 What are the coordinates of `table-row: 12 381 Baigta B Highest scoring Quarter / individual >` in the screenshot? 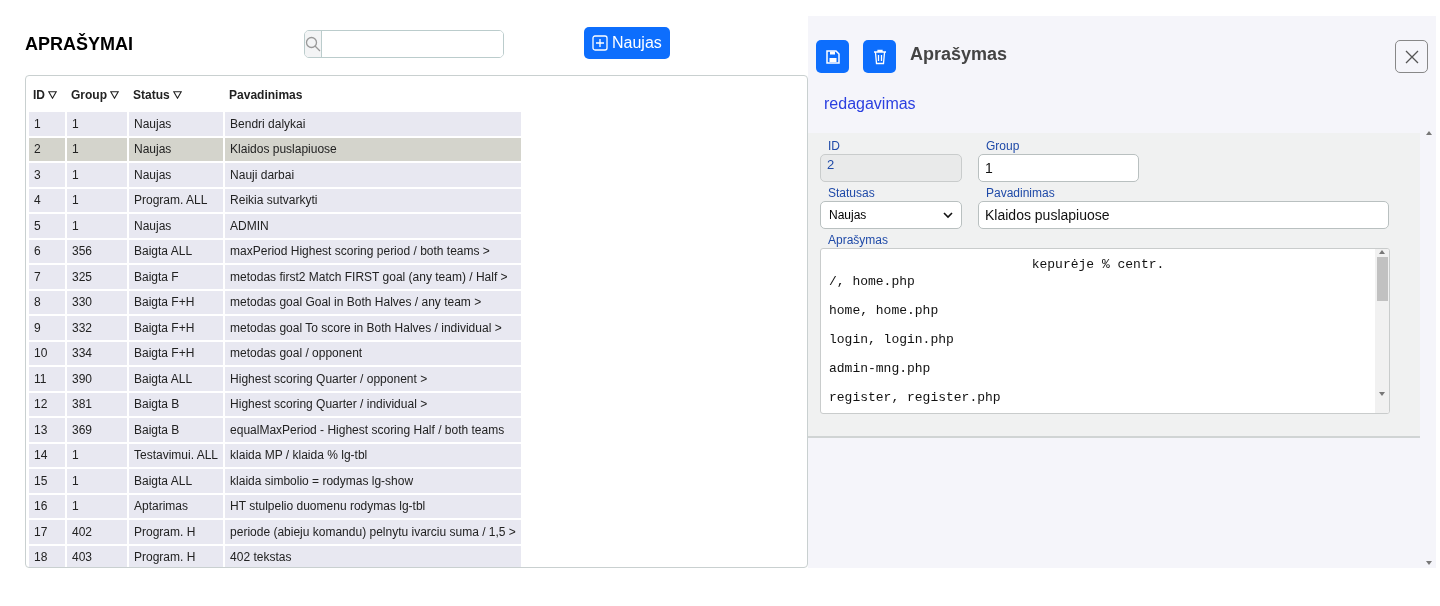 It's located at (275, 404).